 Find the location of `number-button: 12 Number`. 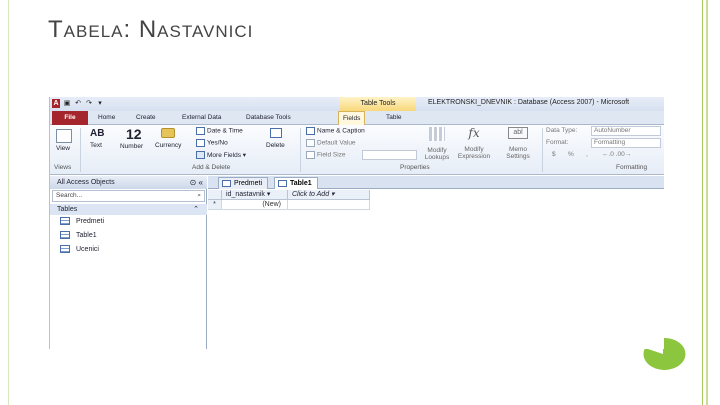

number-button: 12 Number is located at coordinates (131, 138).